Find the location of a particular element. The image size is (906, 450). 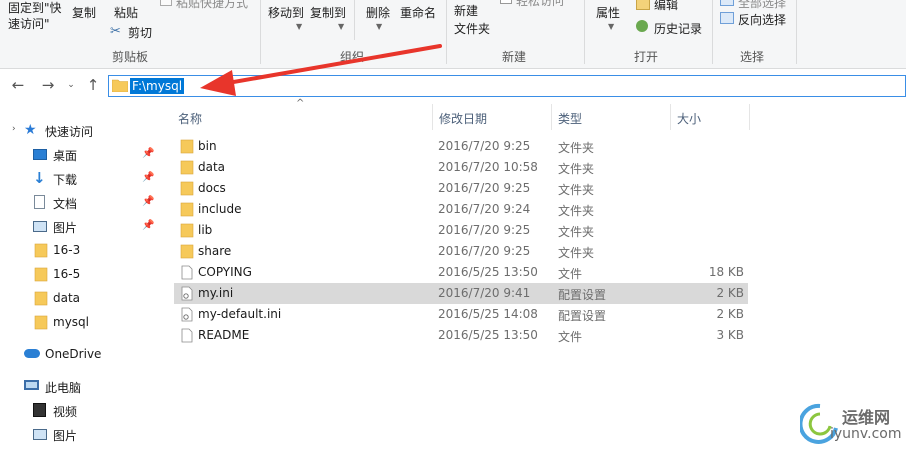

document-icon is located at coordinates (39, 202).